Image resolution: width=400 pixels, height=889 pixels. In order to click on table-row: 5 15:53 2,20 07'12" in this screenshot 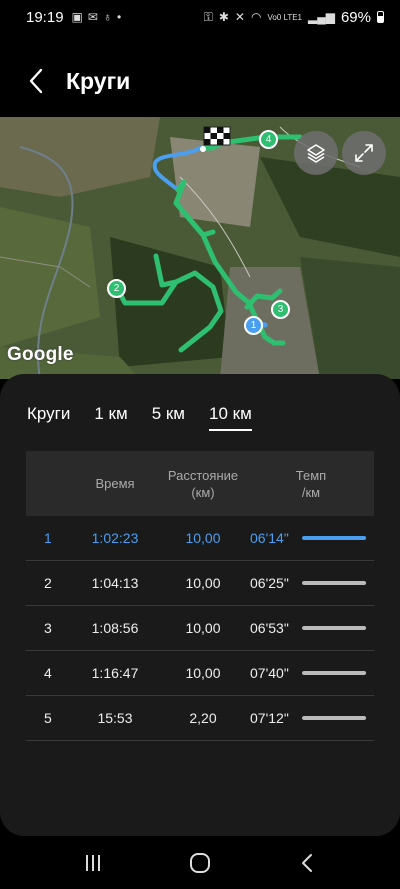, I will do `click(200, 718)`.